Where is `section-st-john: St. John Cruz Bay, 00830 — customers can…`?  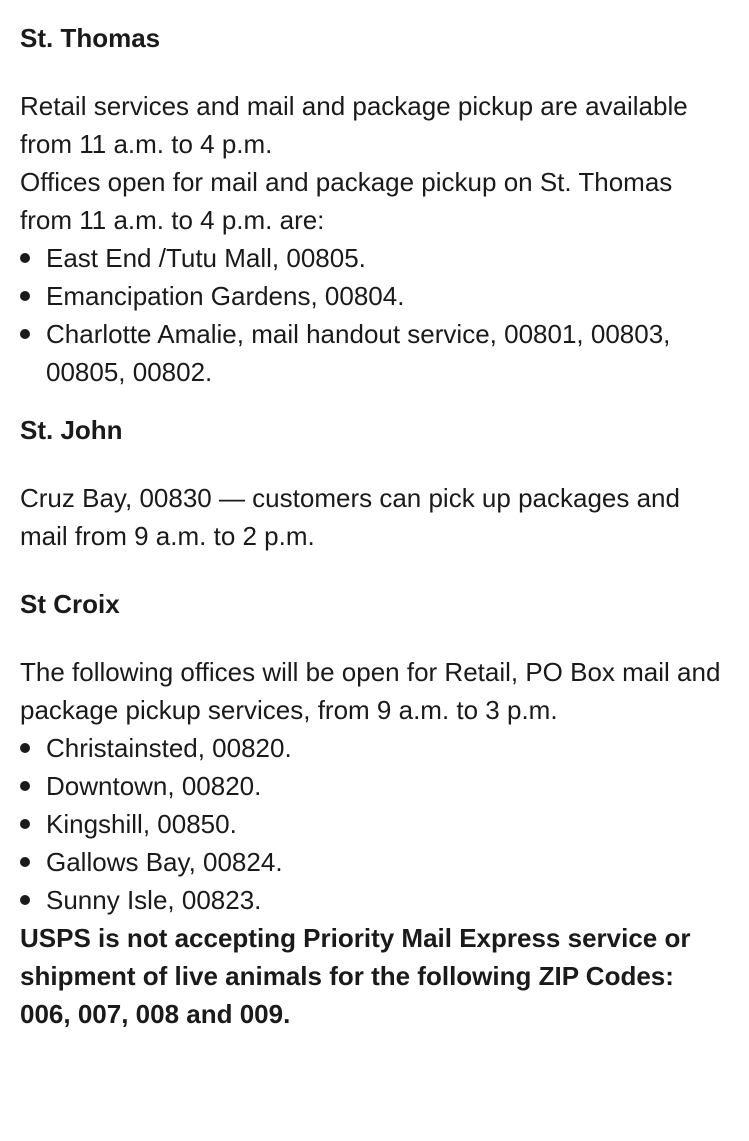 section-st-john: St. John Cruz Bay, 00830 — customers can… is located at coordinates (374, 483).